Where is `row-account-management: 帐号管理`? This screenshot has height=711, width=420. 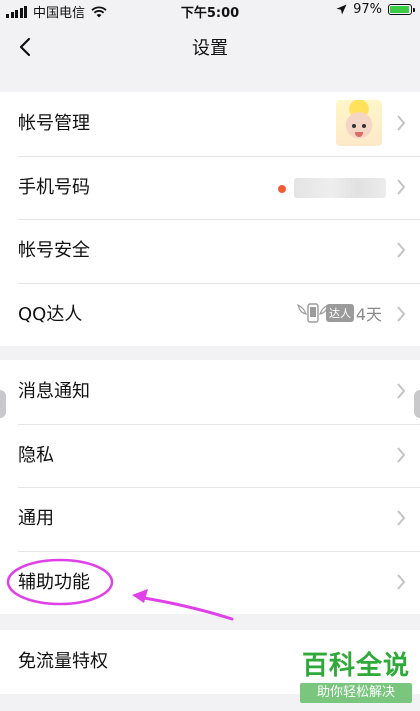 row-account-management: 帐号管理 is located at coordinates (210, 124).